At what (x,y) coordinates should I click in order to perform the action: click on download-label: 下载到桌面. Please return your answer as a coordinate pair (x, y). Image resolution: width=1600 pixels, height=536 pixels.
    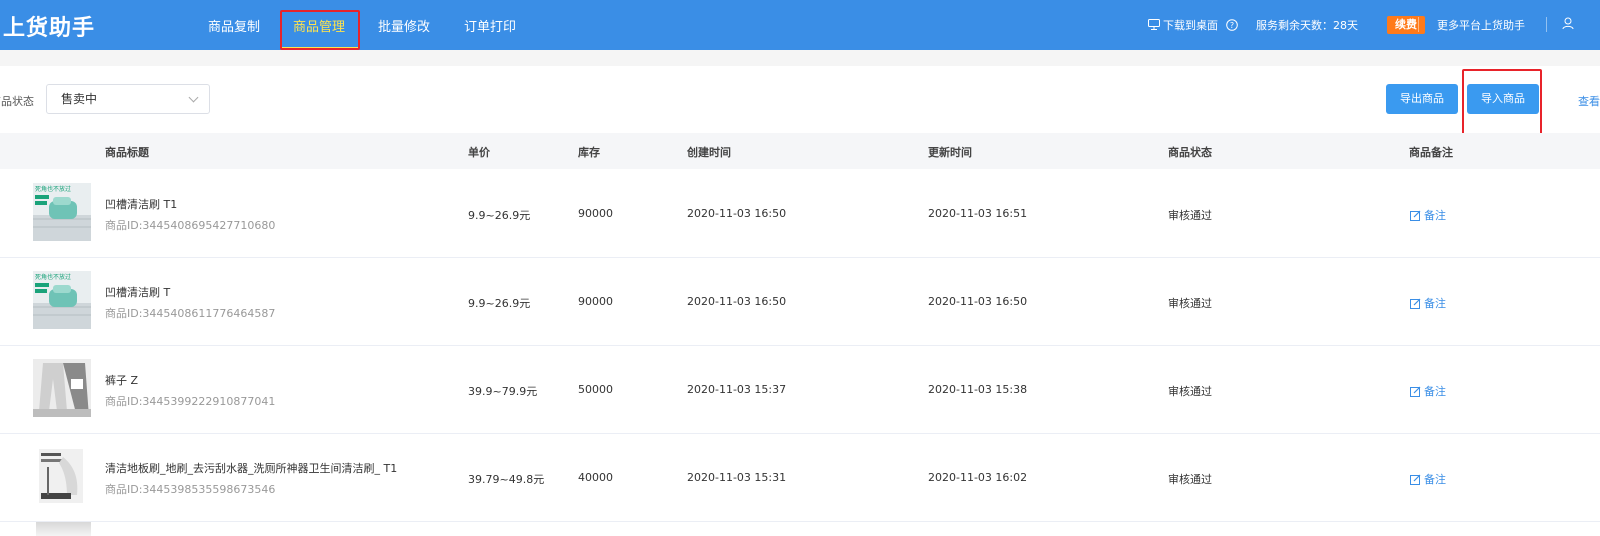
    Looking at the image, I should click on (1190, 25).